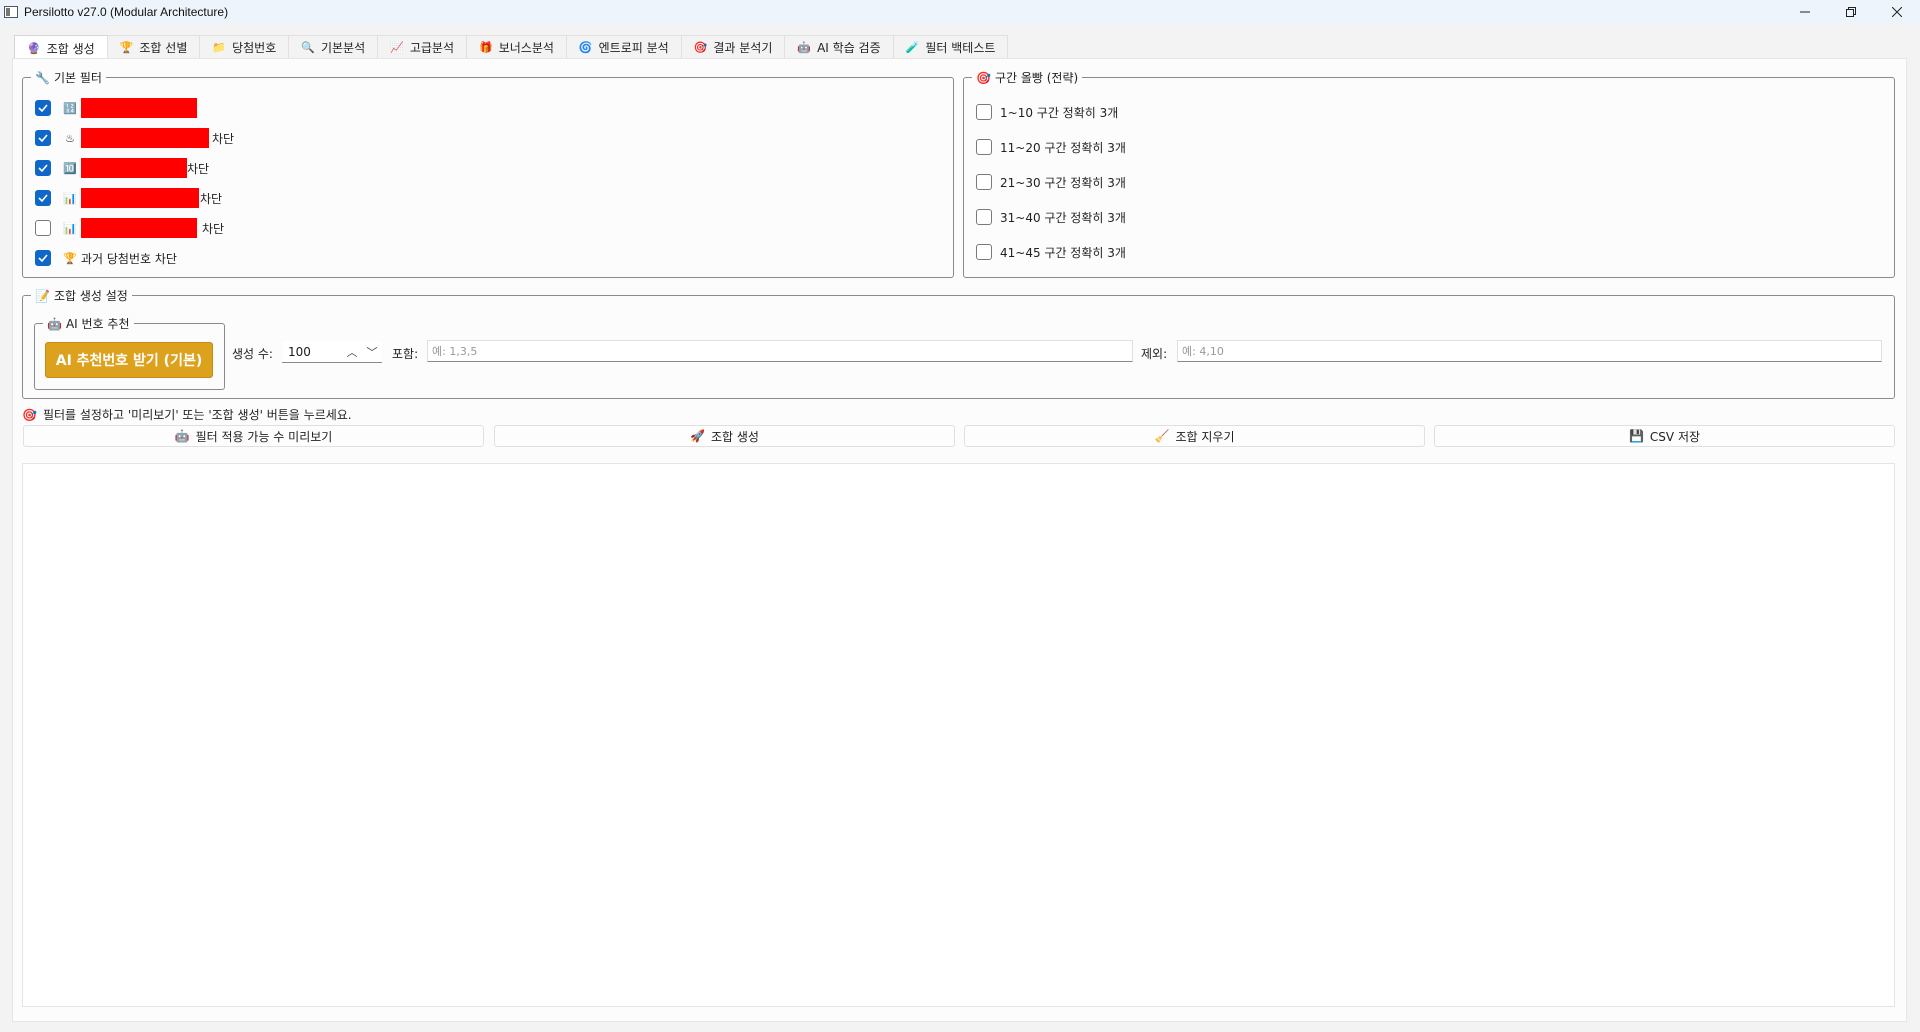 This screenshot has height=1032, width=1920. I want to click on rocket-icon: 🚀, so click(697, 436).